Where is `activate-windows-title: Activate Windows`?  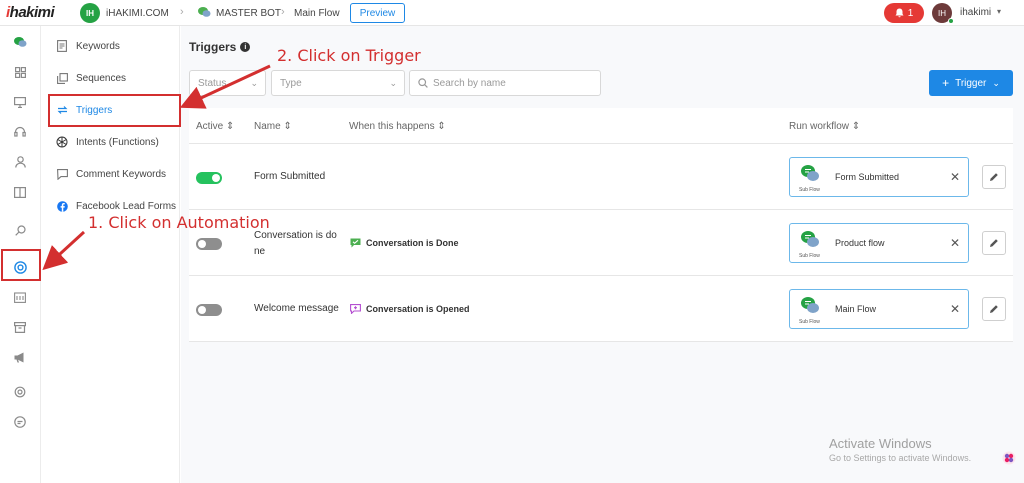 activate-windows-title: Activate Windows is located at coordinates (880, 443).